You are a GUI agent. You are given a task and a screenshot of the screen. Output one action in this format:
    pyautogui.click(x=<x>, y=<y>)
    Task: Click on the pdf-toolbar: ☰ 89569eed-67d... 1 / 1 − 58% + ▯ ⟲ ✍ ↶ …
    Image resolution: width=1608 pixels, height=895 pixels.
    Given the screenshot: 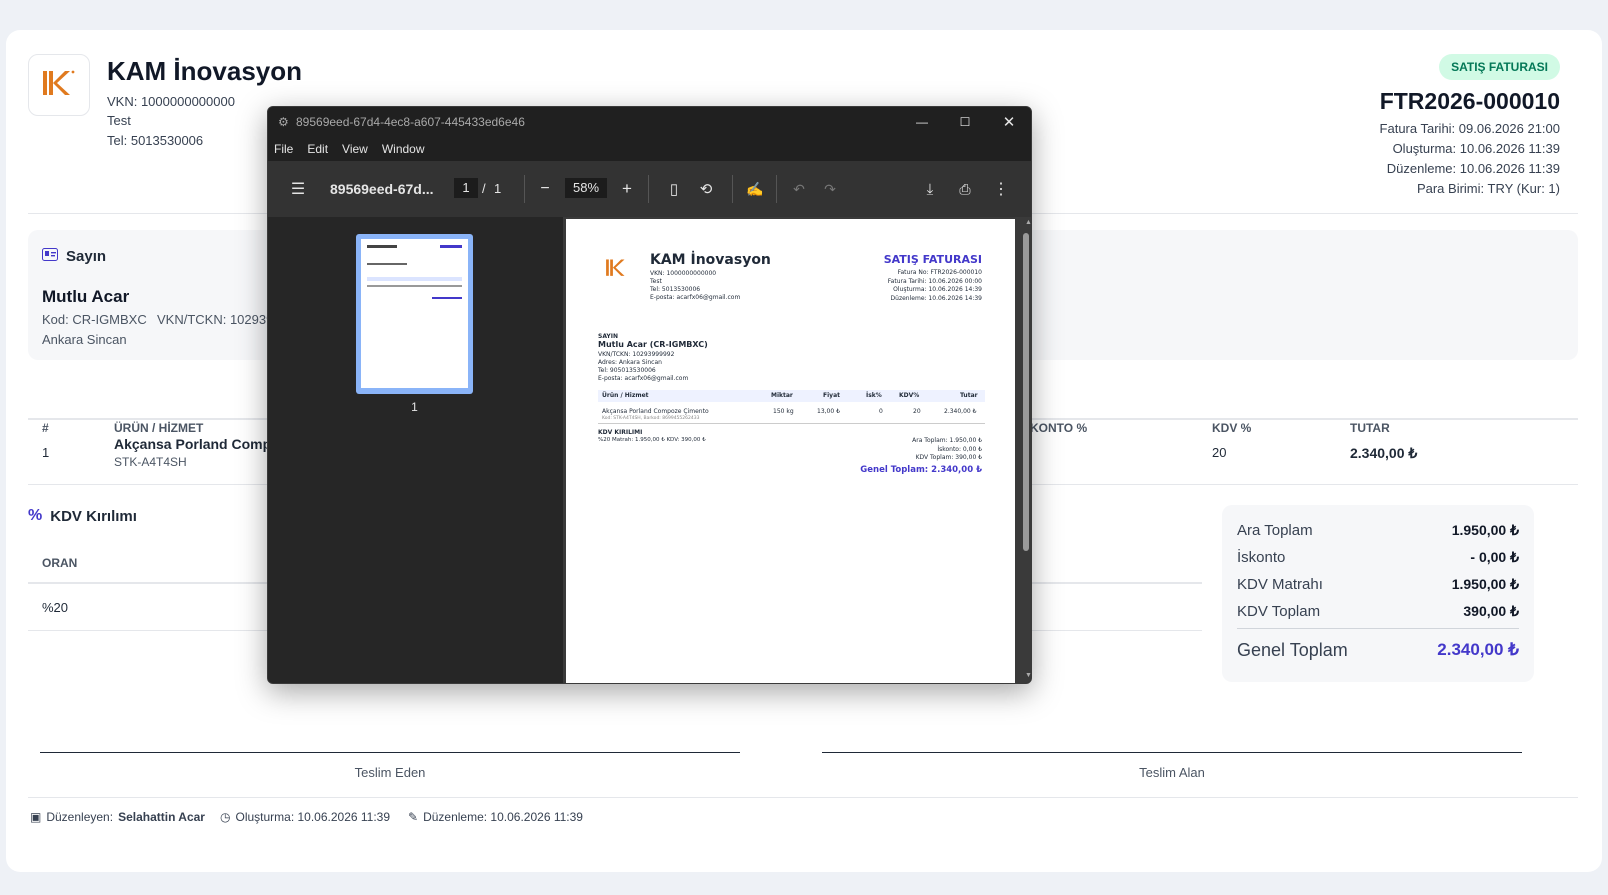 What is the action you would take?
    pyautogui.click(x=649, y=189)
    